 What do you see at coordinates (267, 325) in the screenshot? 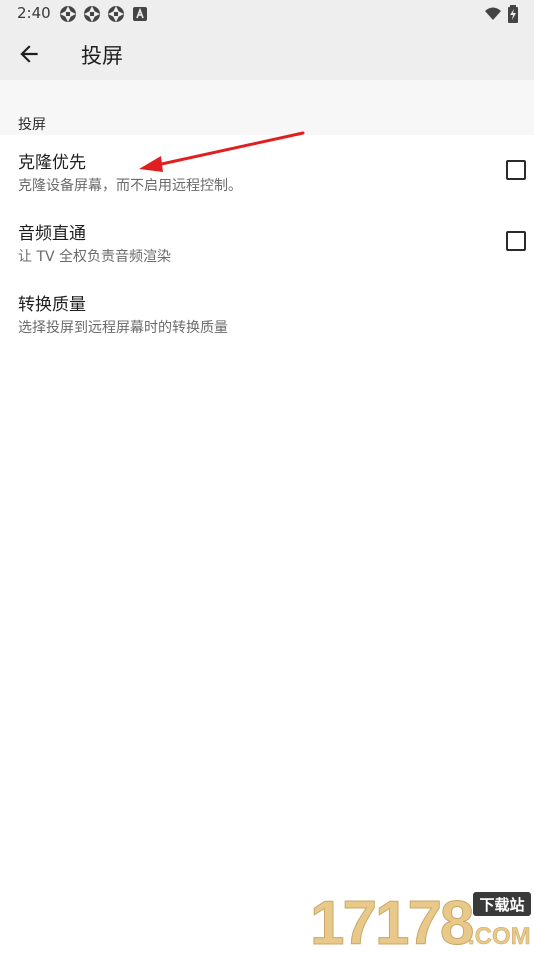
I see `preference-conversion-quality: 转换质量 选择投屏到远程屏幕时的转换质量` at bounding box center [267, 325].